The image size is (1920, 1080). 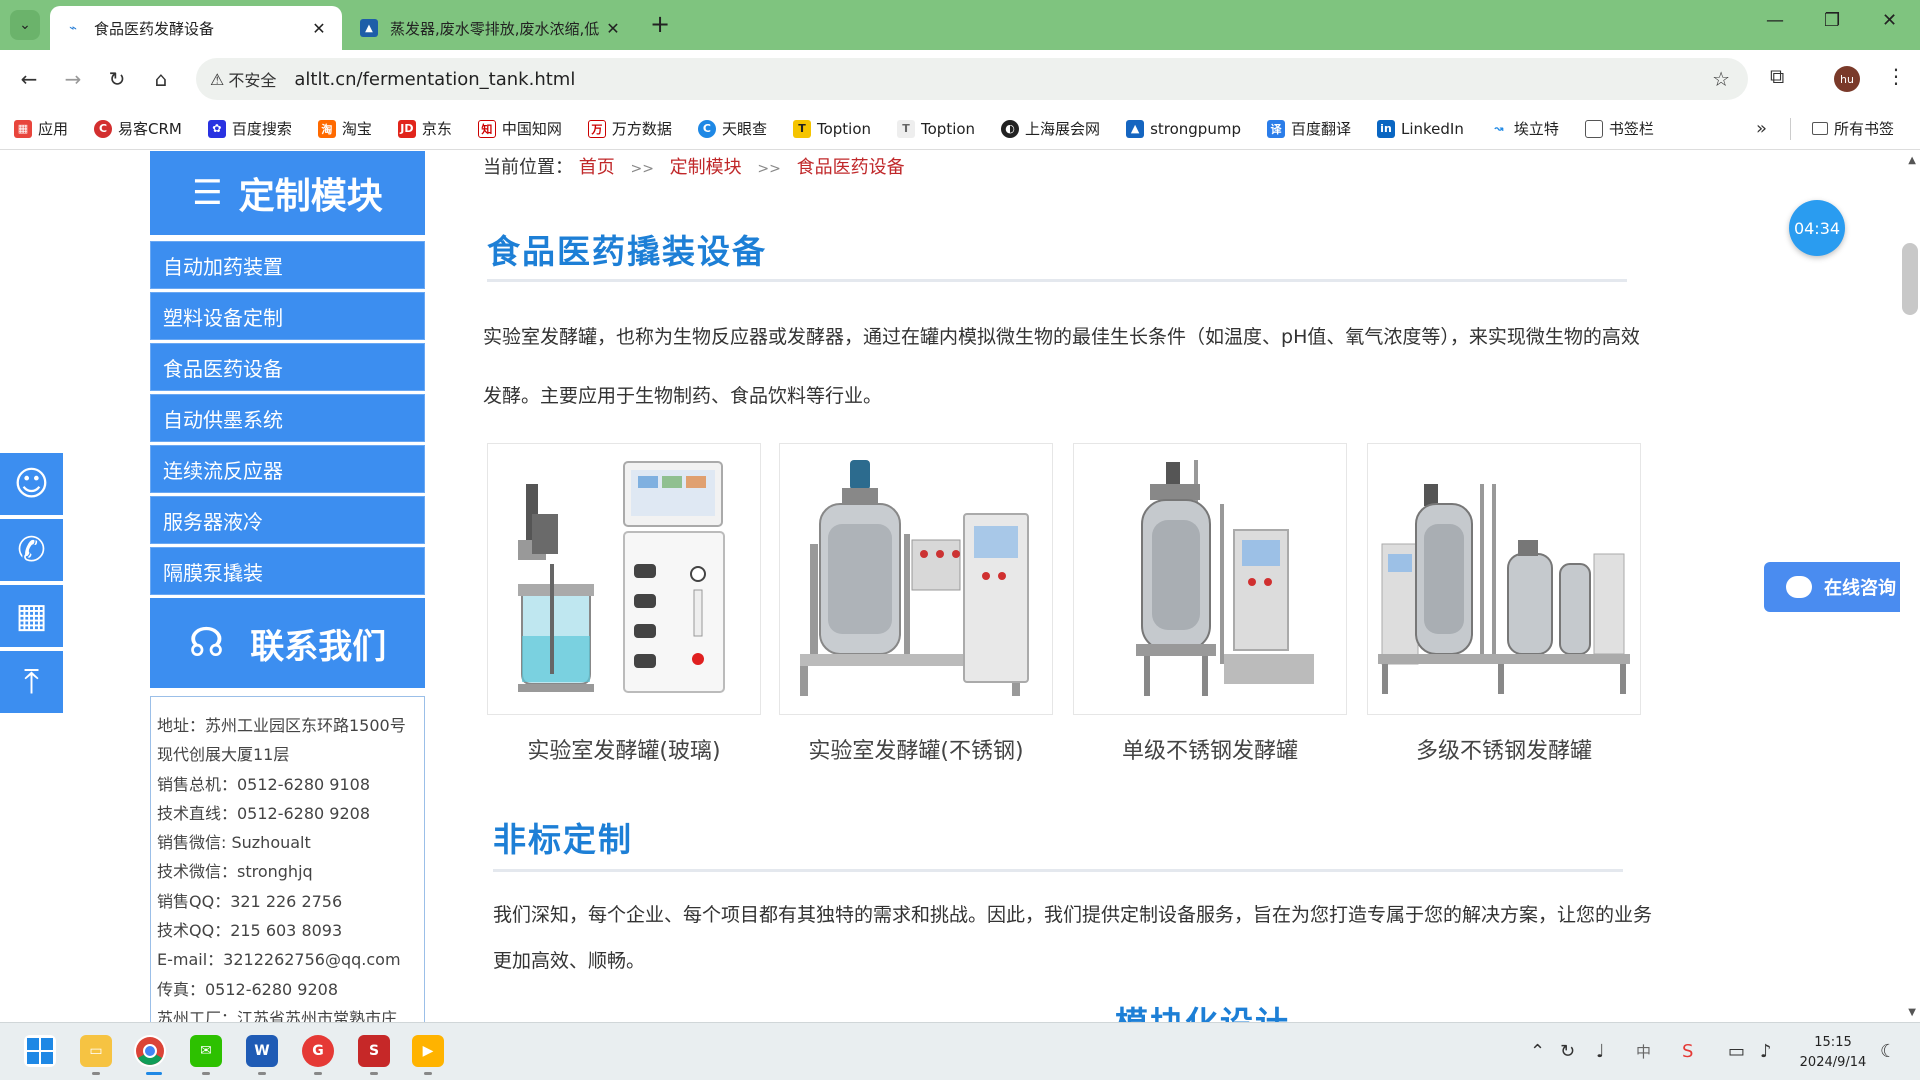 I want to click on bookmark-item: 淘淘宝, so click(x=344, y=128).